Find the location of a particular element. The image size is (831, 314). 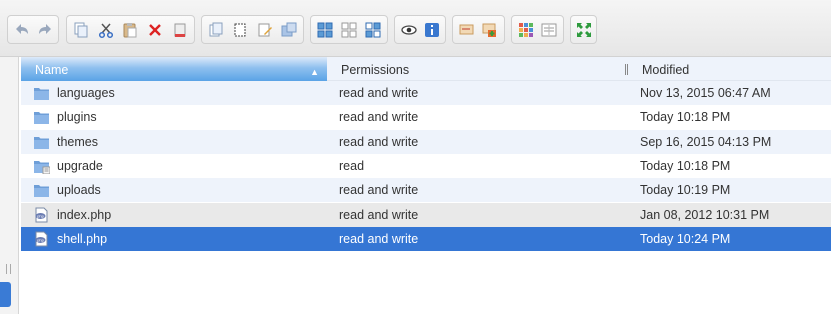

empty-button is located at coordinates (180, 30).